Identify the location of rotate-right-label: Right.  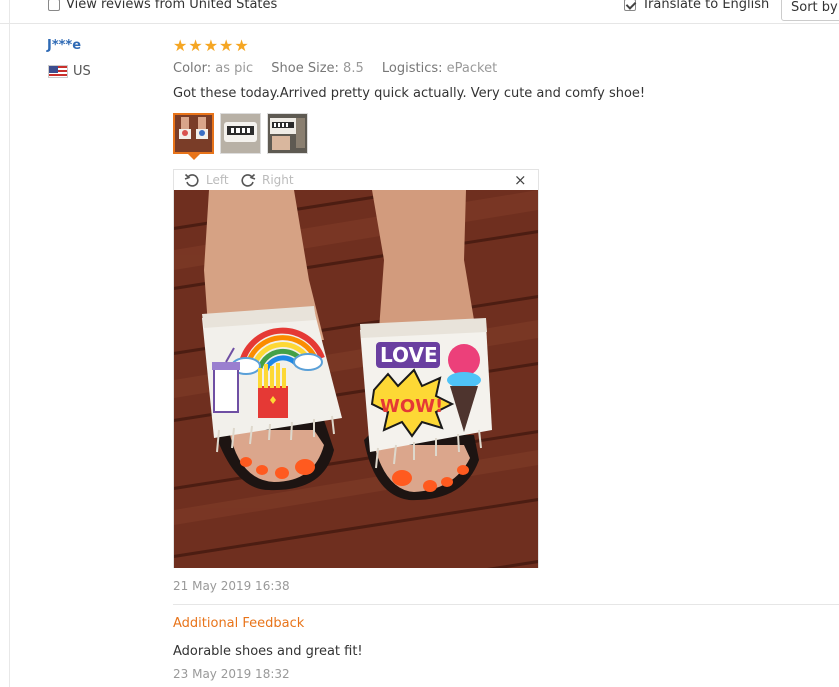
(278, 180).